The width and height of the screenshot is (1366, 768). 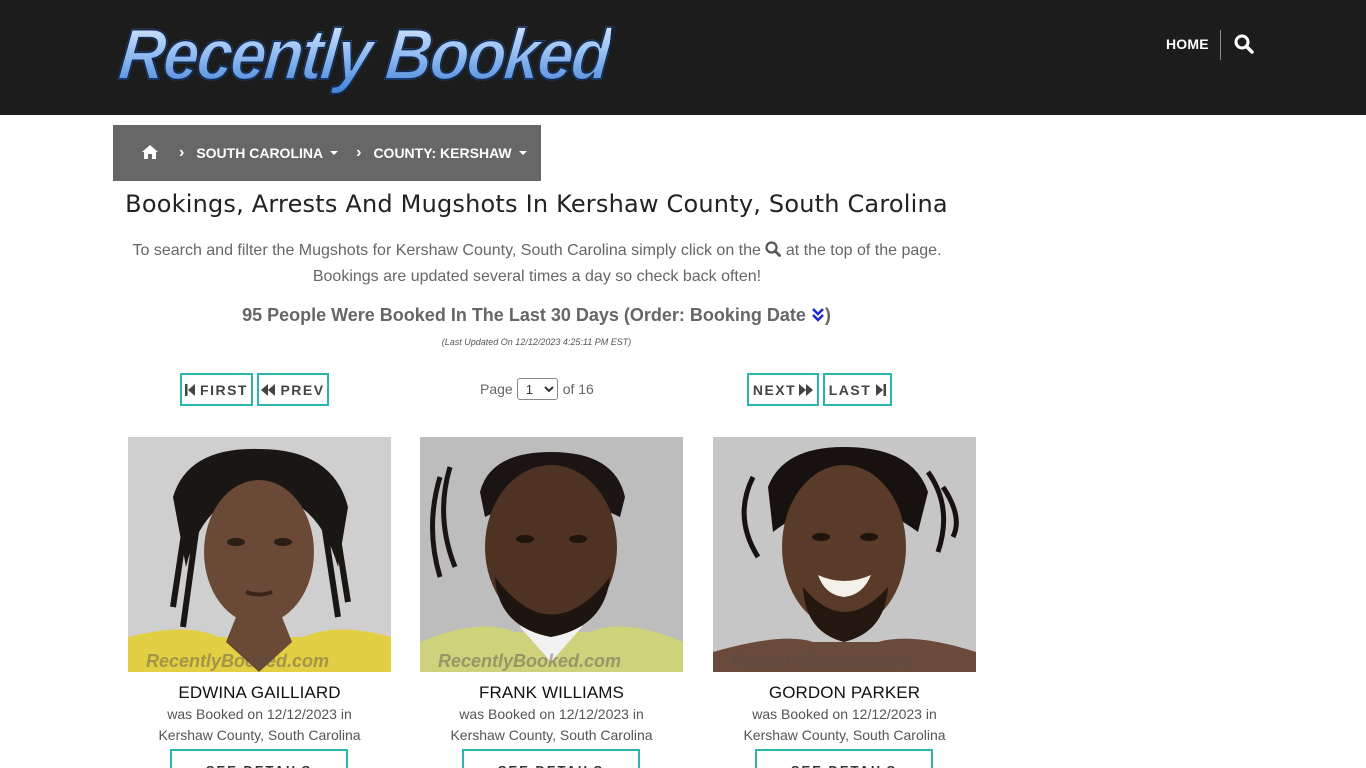 What do you see at coordinates (1220, 45) in the screenshot?
I see `nav-divider` at bounding box center [1220, 45].